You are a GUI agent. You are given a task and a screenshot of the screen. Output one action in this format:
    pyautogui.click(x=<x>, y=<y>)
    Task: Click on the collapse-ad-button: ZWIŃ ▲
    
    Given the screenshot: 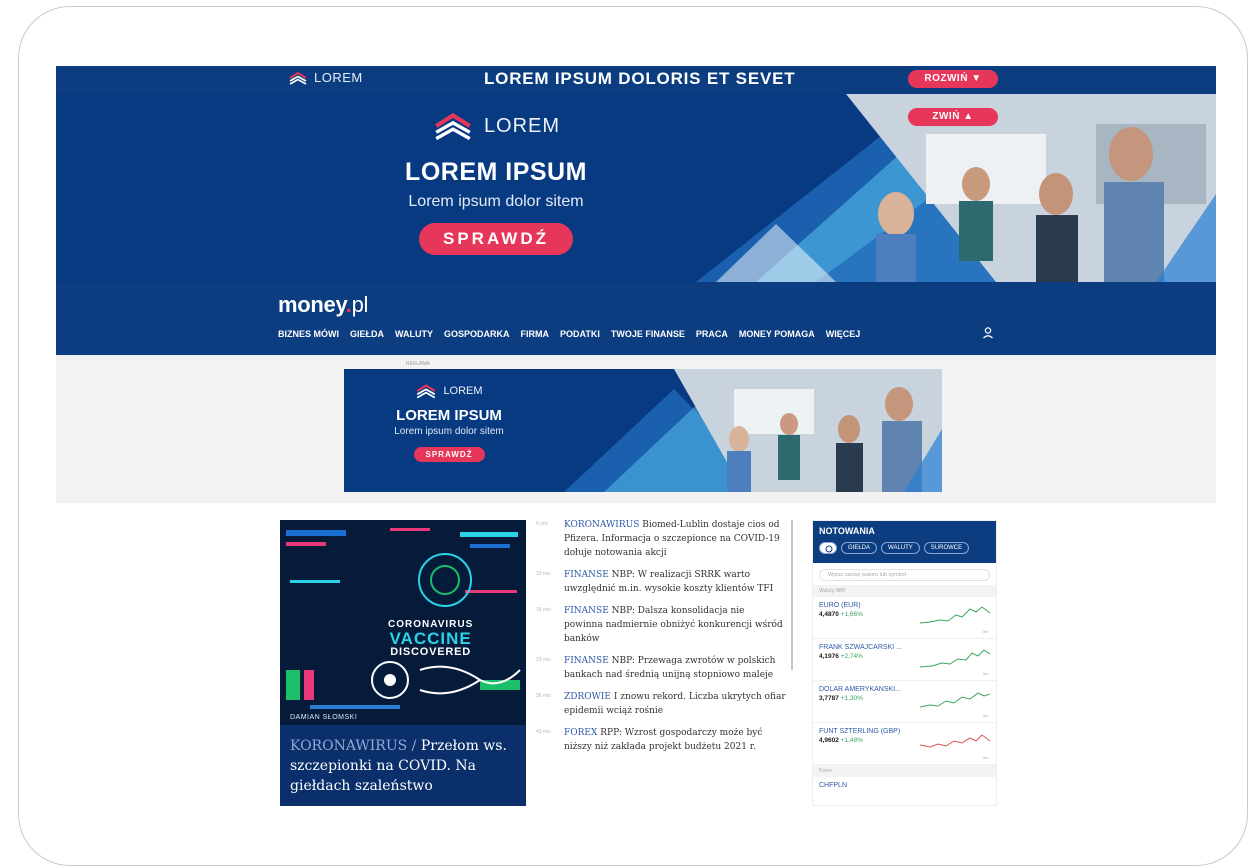 What is the action you would take?
    pyautogui.click(x=953, y=117)
    